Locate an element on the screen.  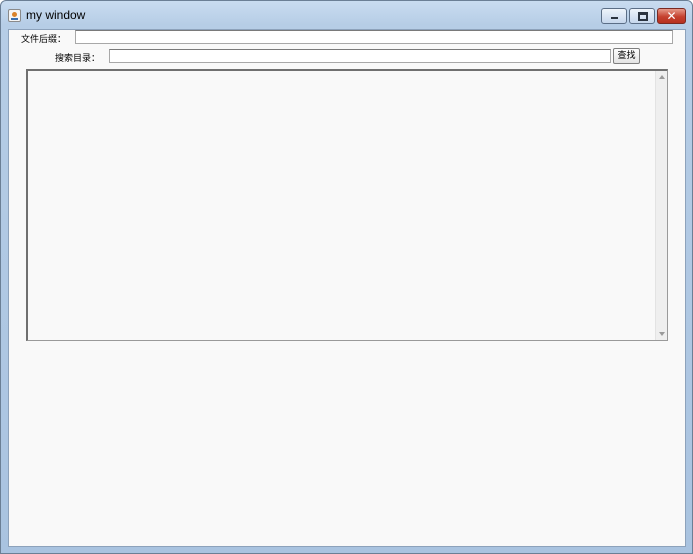
scroll-up-icon is located at coordinates (662, 77).